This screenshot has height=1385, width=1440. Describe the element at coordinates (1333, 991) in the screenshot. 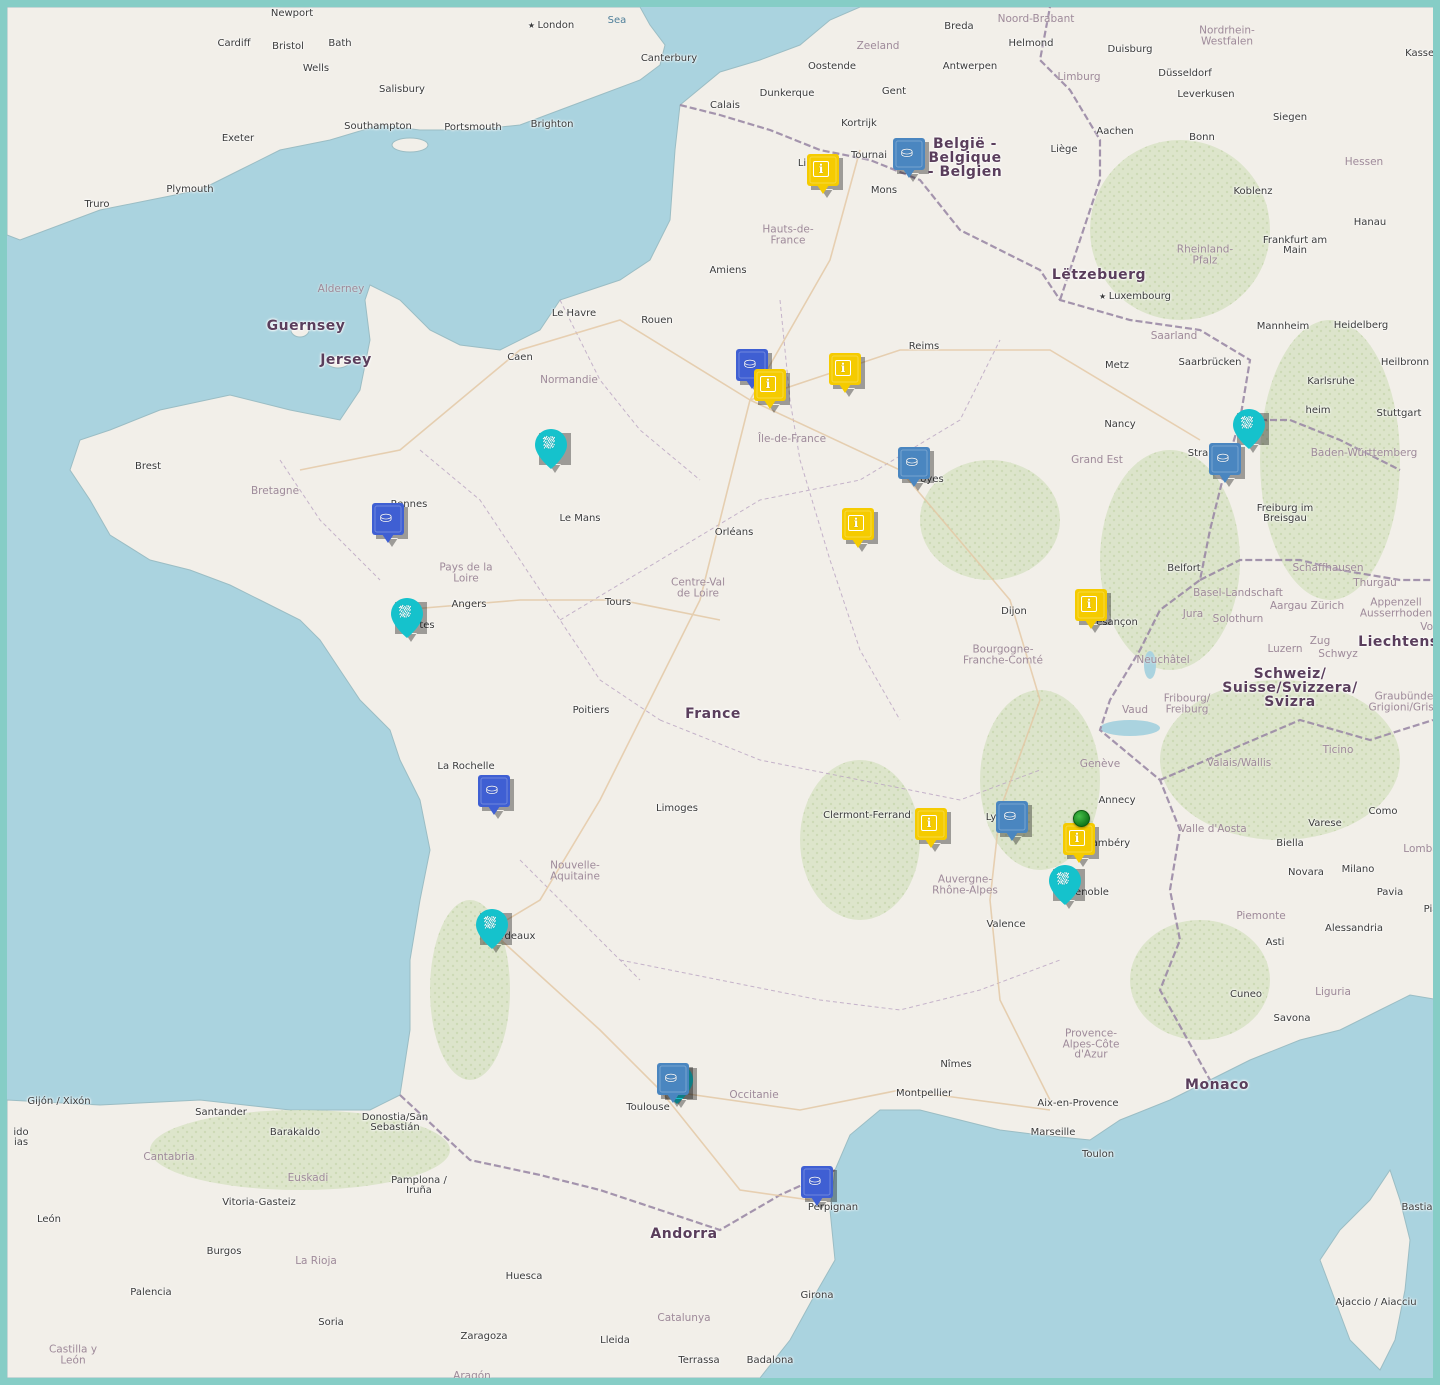

I see `region-label-liguria: Liguria` at that location.